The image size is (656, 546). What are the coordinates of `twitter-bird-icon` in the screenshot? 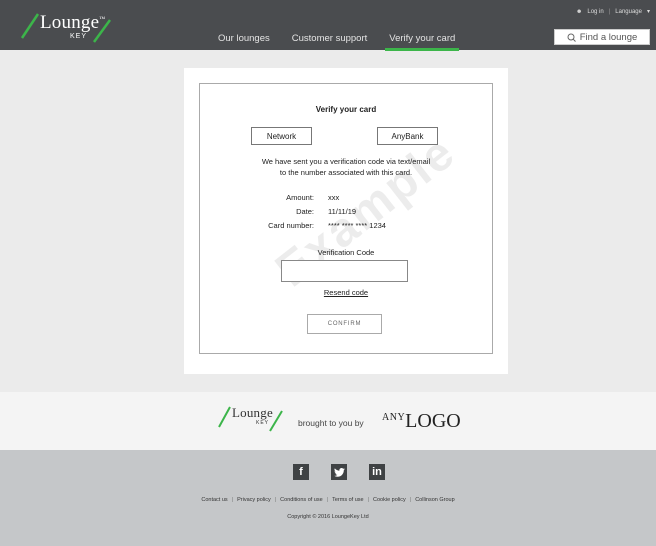 It's located at (339, 472).